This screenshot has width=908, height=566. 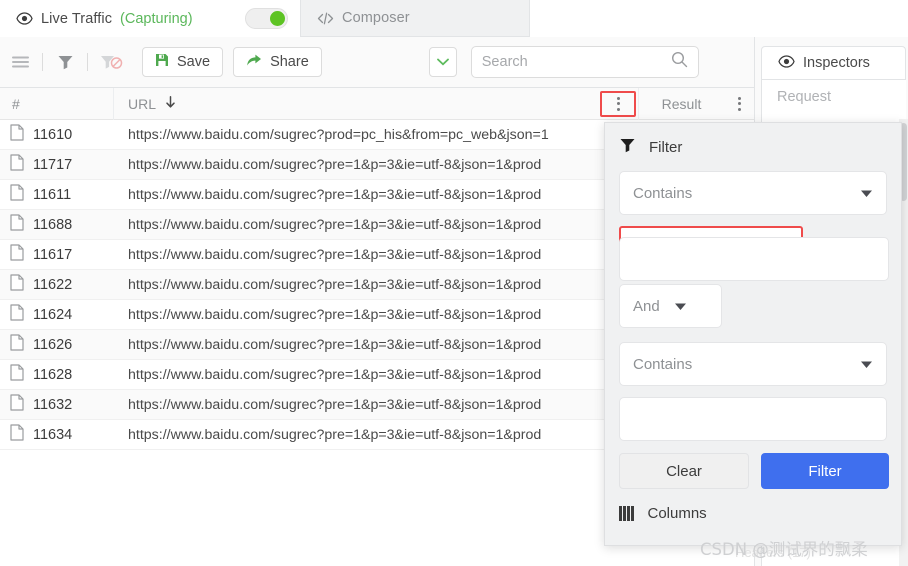 What do you see at coordinates (77, 18) in the screenshot?
I see `tab-live-traffic-label: Live Traffic` at bounding box center [77, 18].